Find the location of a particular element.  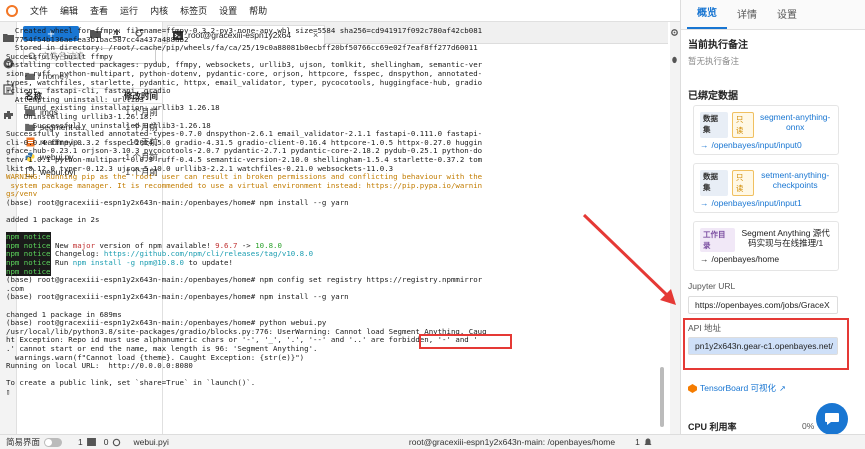

jupyter-url-field: https://openbayes.com/jobs/GraceX is located at coordinates (763, 305).